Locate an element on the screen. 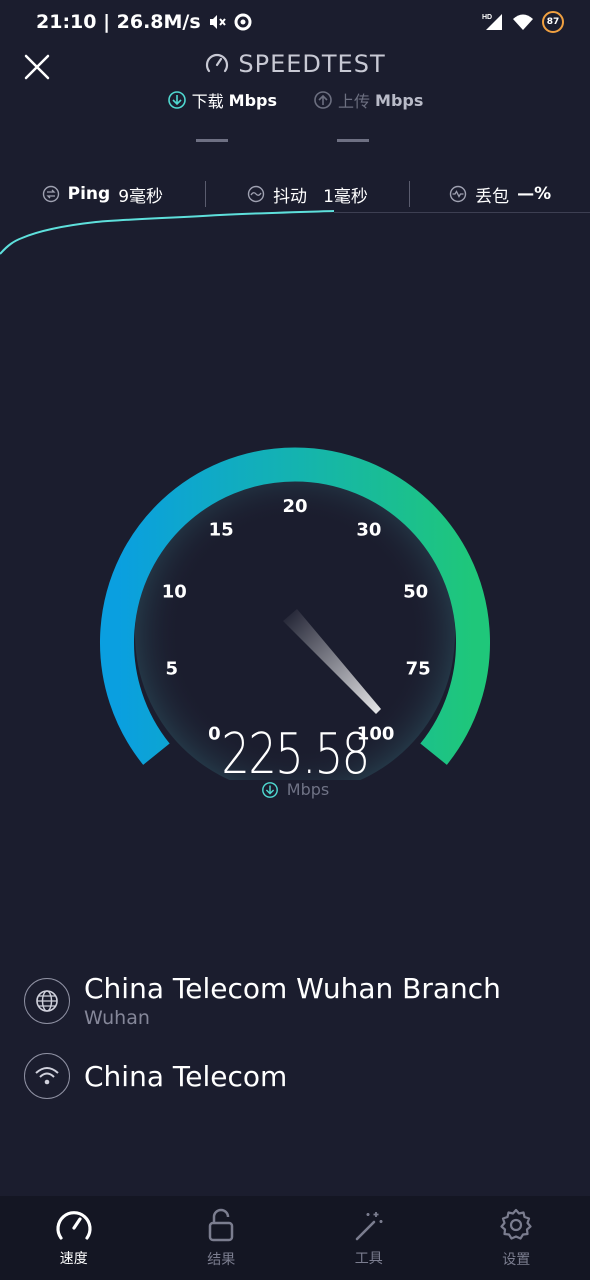  server-name: China Telecom Wuhan Branch is located at coordinates (292, 988).